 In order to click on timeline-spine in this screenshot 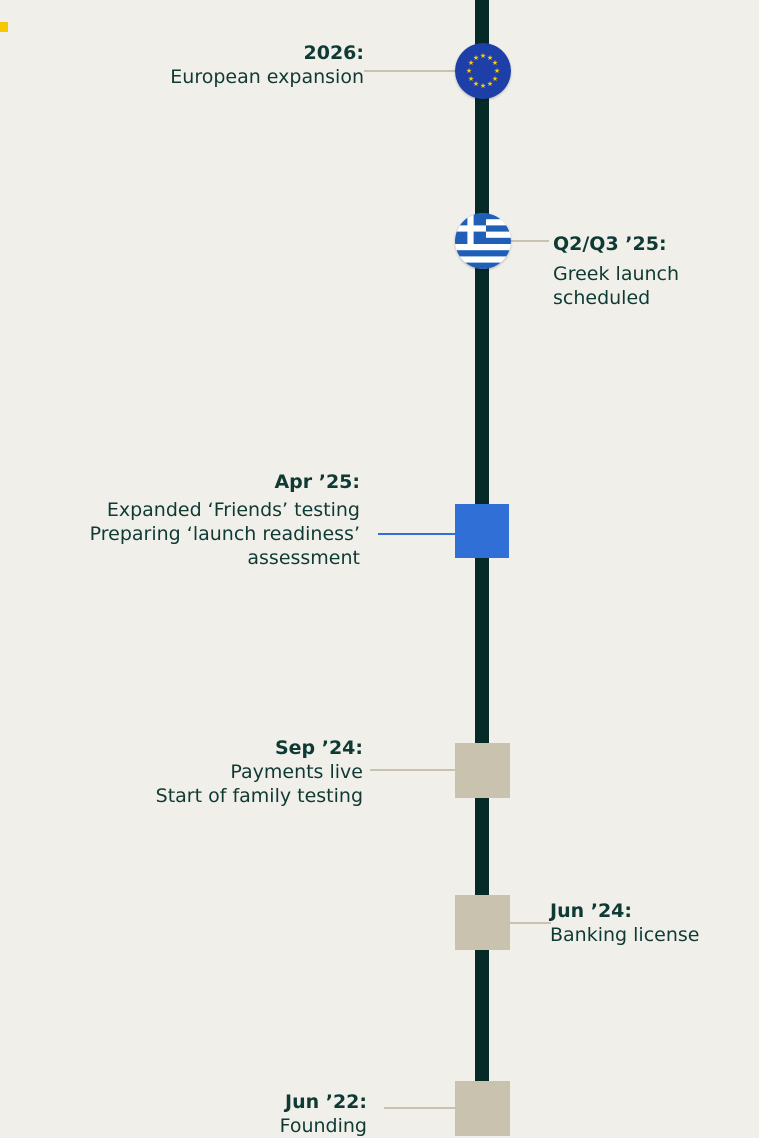, I will do `click(482, 568)`.